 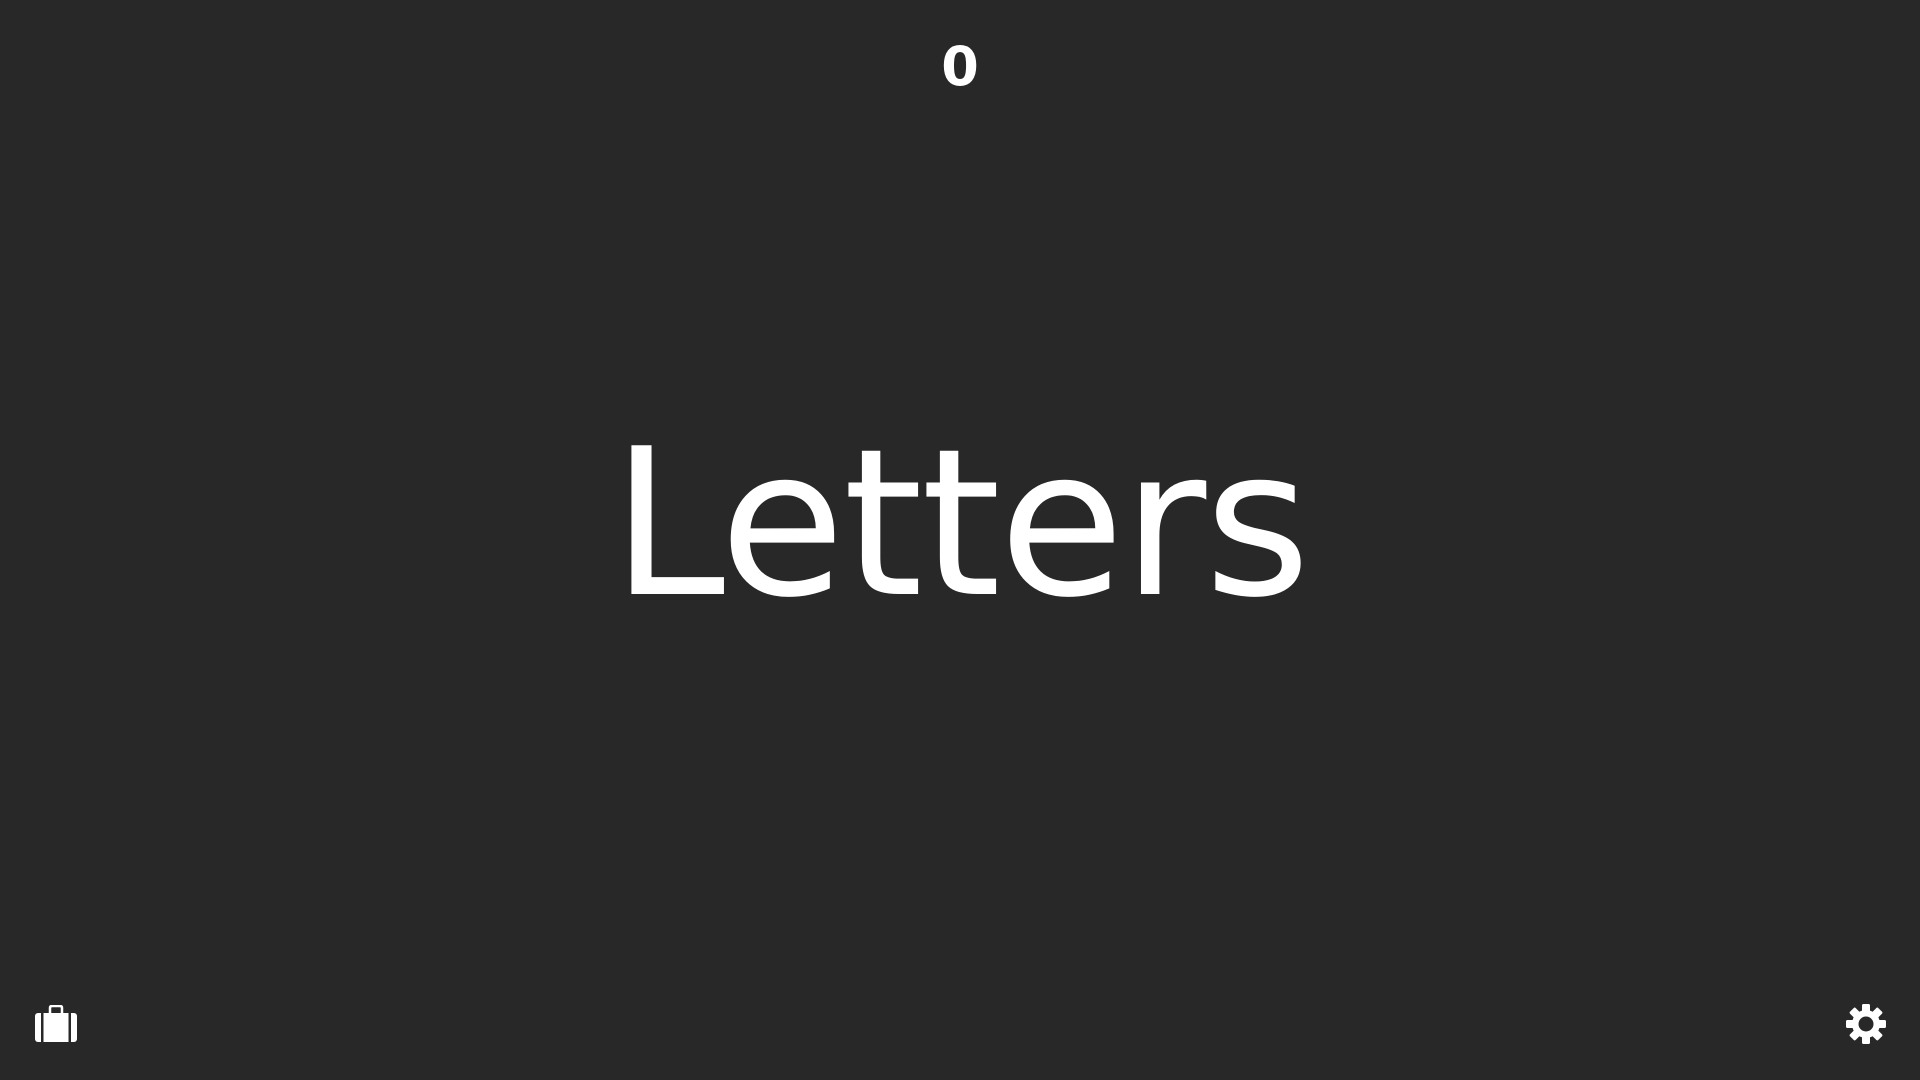 I want to click on briefcase-icon, so click(x=56, y=1024).